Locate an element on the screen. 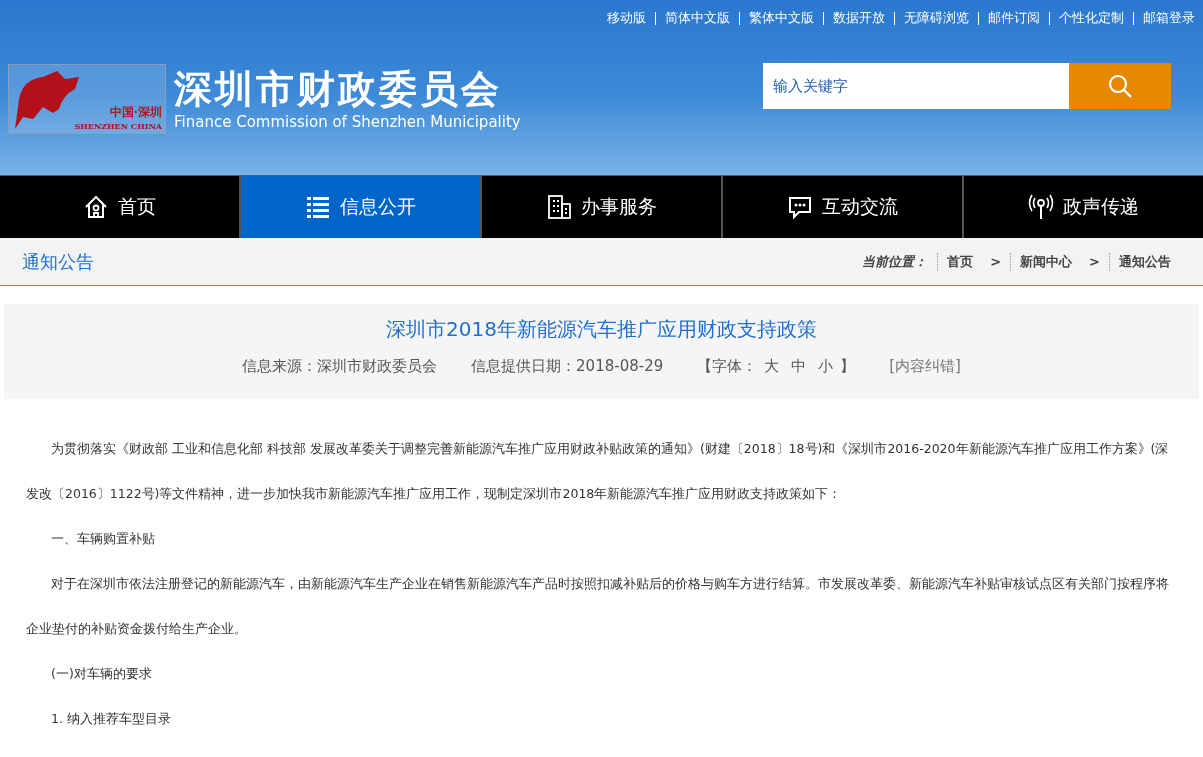 Image resolution: width=1203 pixels, height=757 pixels. search-icon is located at coordinates (1120, 86).